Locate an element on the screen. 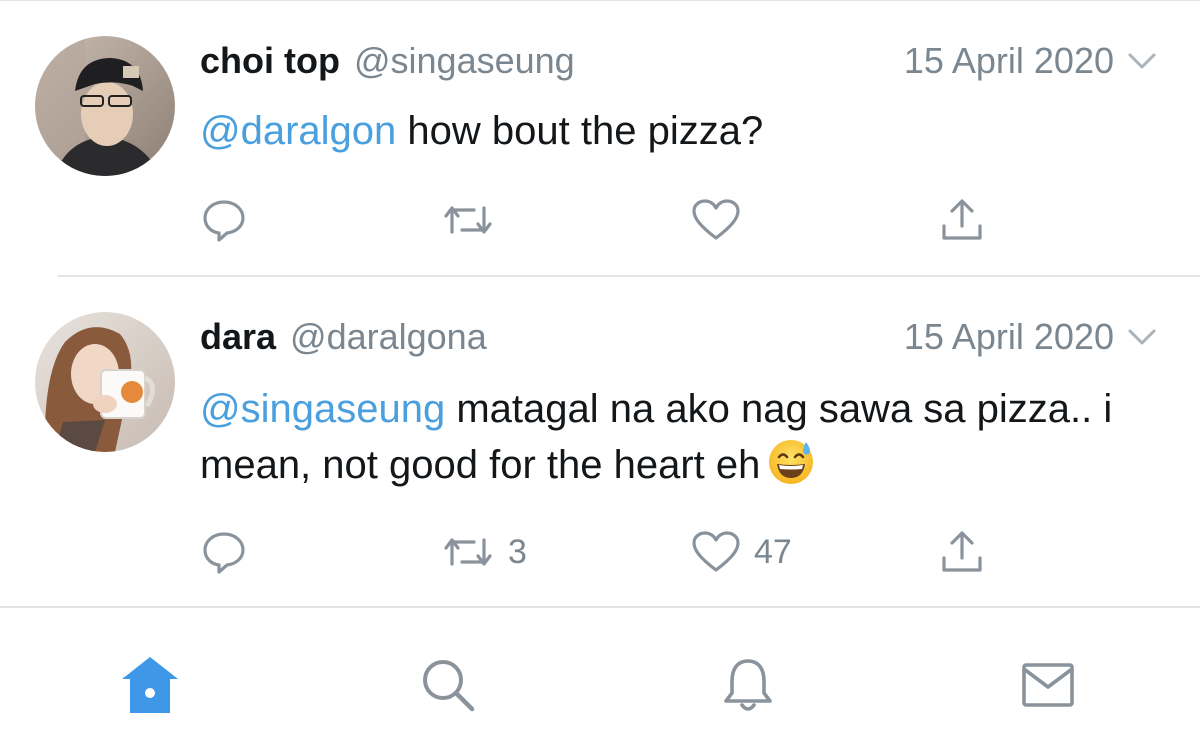  tweet-body: how bout the pizza? is located at coordinates (580, 131).